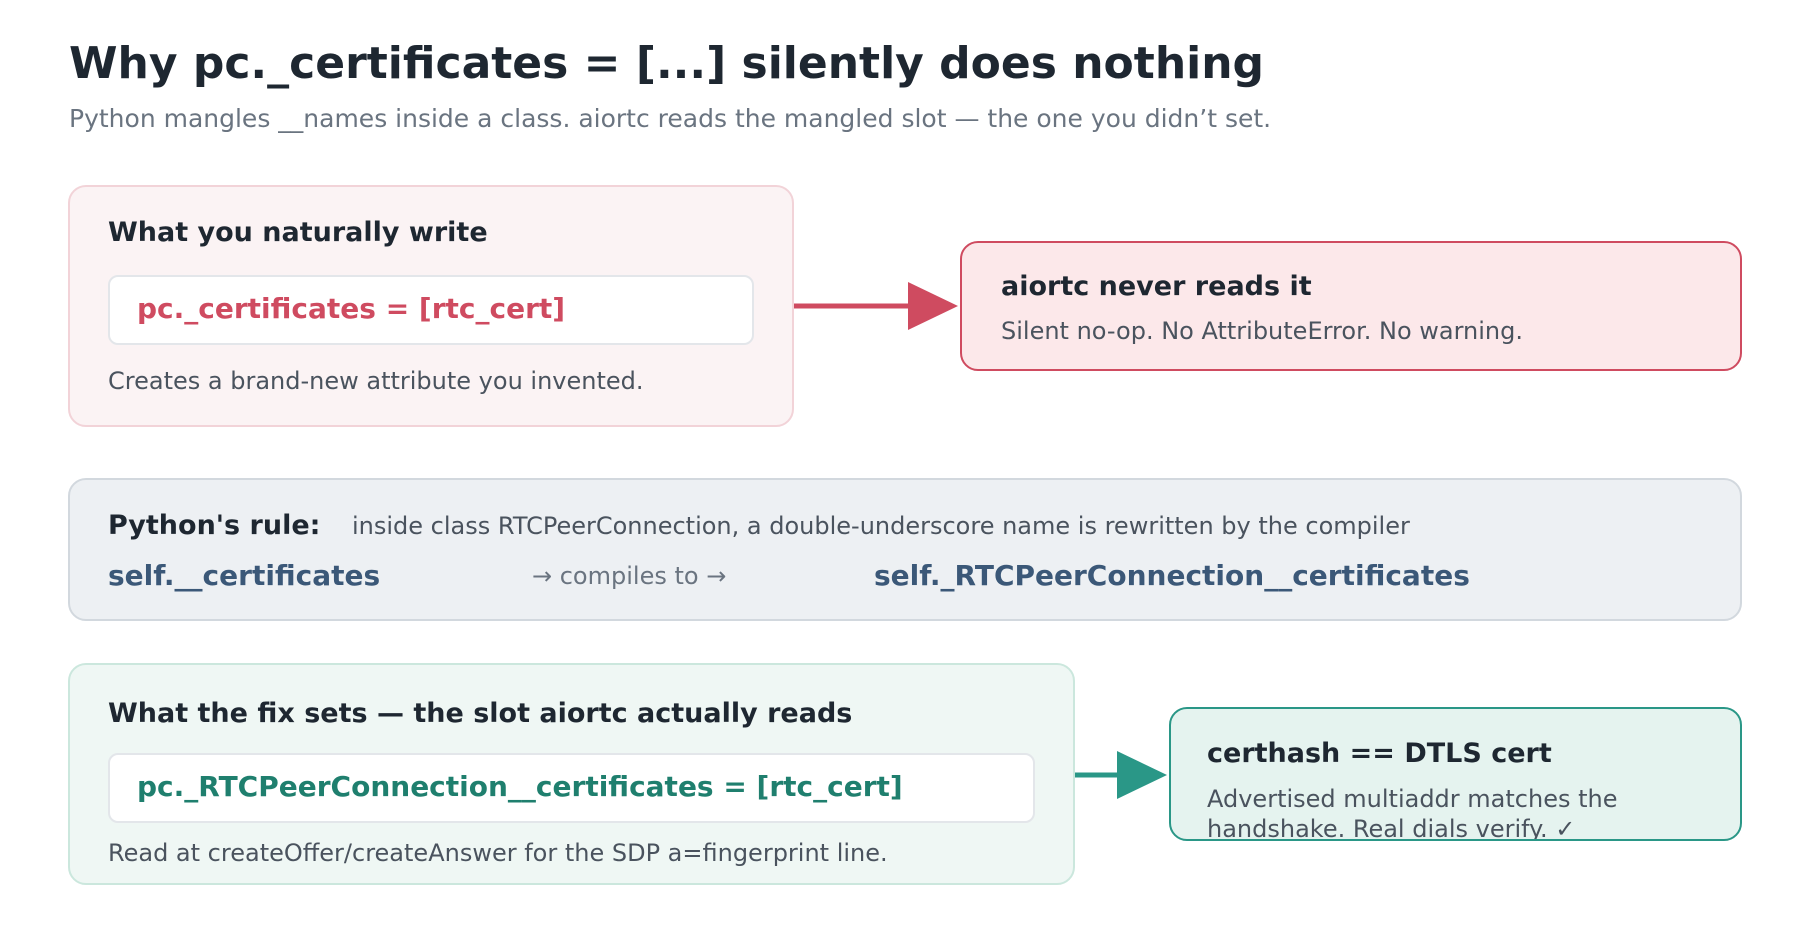 This screenshot has width=1800, height=940. I want to click on wrong-code: pc._certificates = [rtc_cert], so click(351, 308).